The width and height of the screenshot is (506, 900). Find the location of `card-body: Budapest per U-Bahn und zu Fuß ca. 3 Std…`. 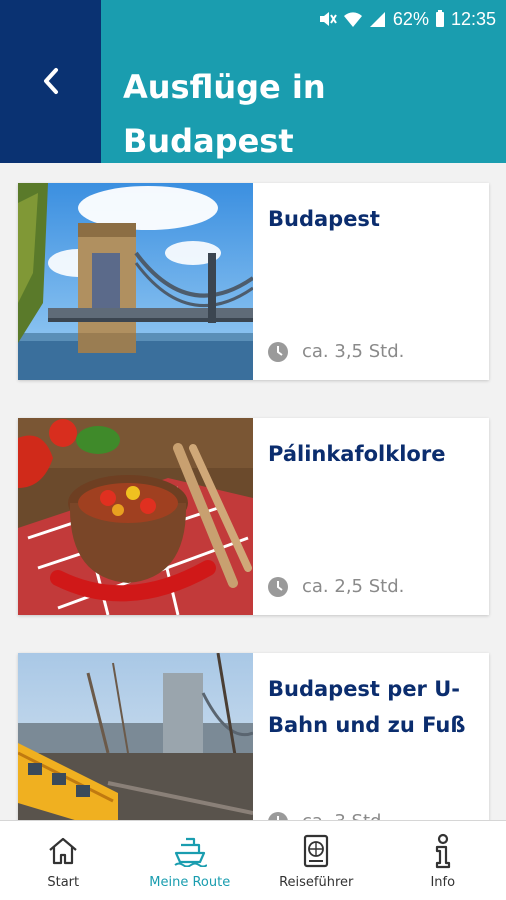

card-body: Budapest per U-Bahn und zu Fuß ca. 3 Std… is located at coordinates (371, 736).